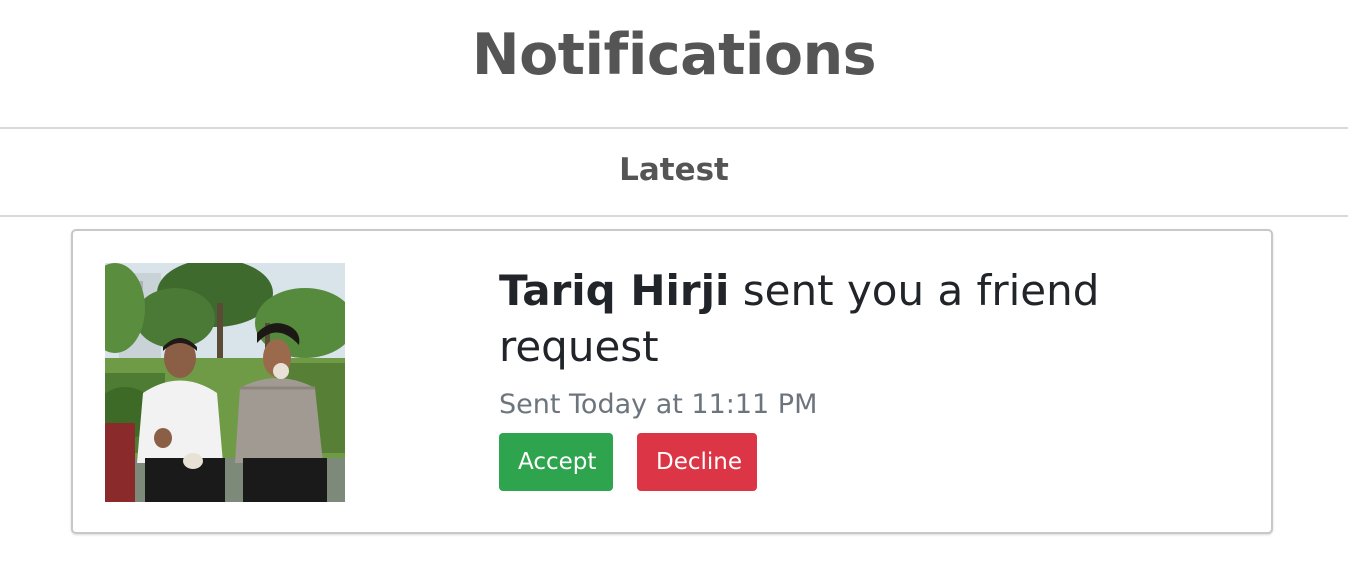 This screenshot has height=574, width=1348. What do you see at coordinates (674, 128) in the screenshot?
I see `top-divider` at bounding box center [674, 128].